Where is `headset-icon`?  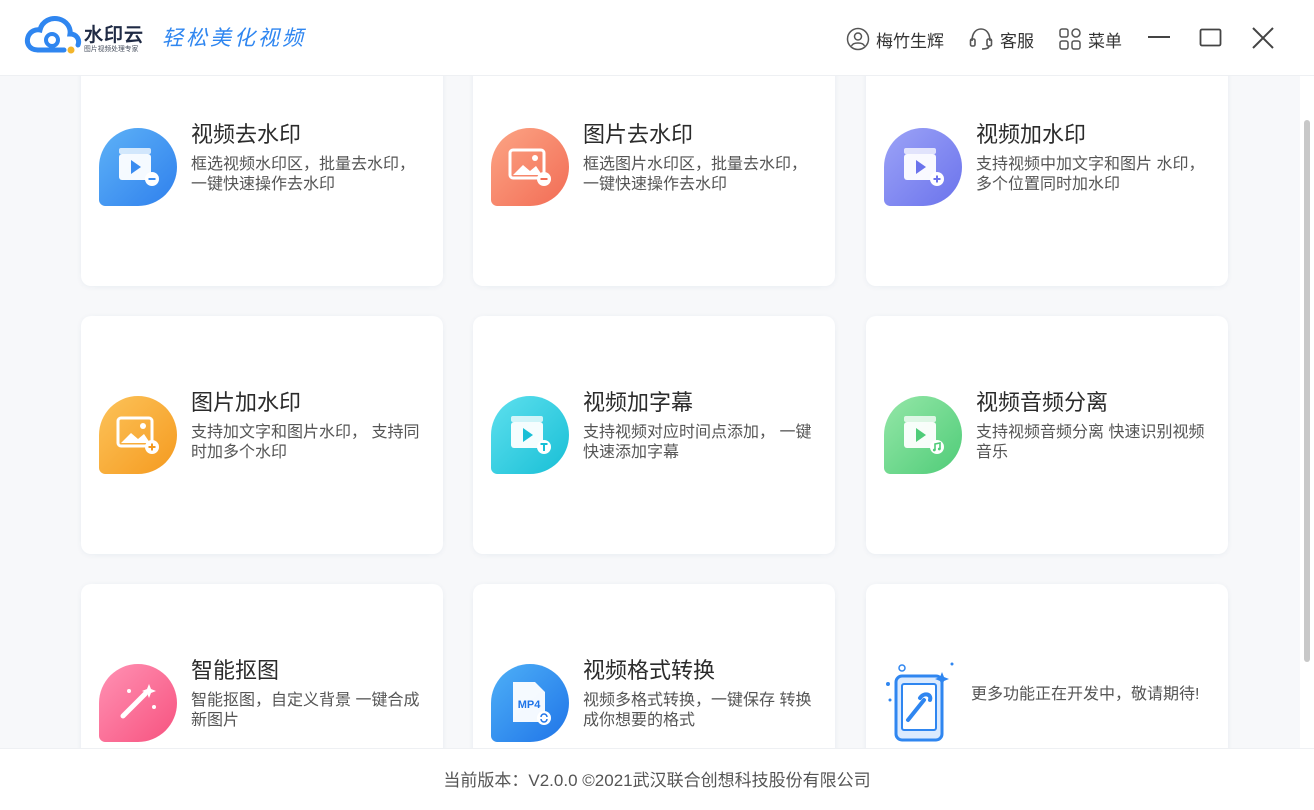 headset-icon is located at coordinates (981, 39).